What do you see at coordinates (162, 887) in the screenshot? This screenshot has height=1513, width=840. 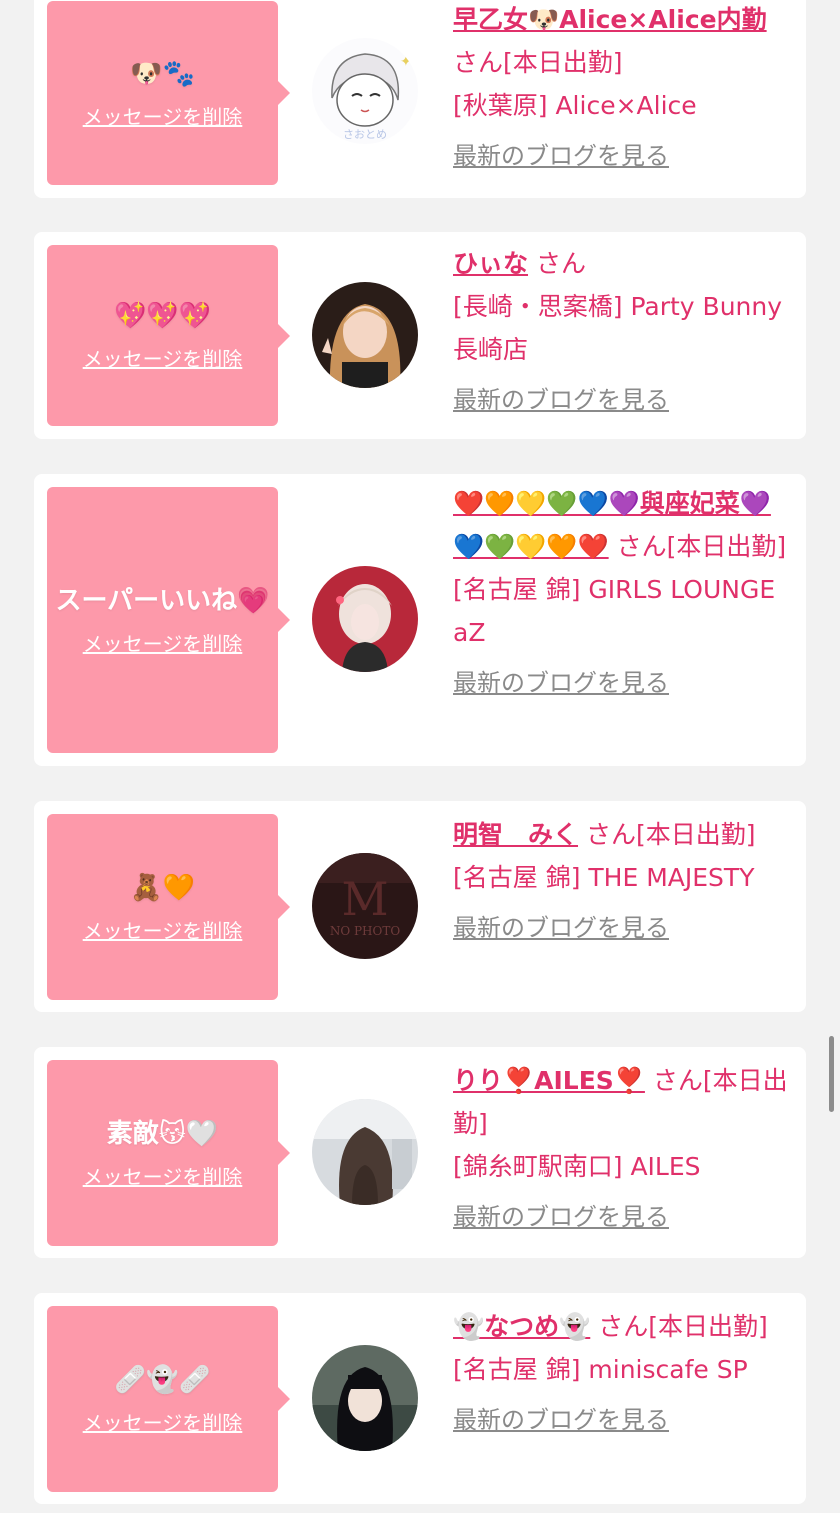 I see `stamp-text: 🧸🧡` at bounding box center [162, 887].